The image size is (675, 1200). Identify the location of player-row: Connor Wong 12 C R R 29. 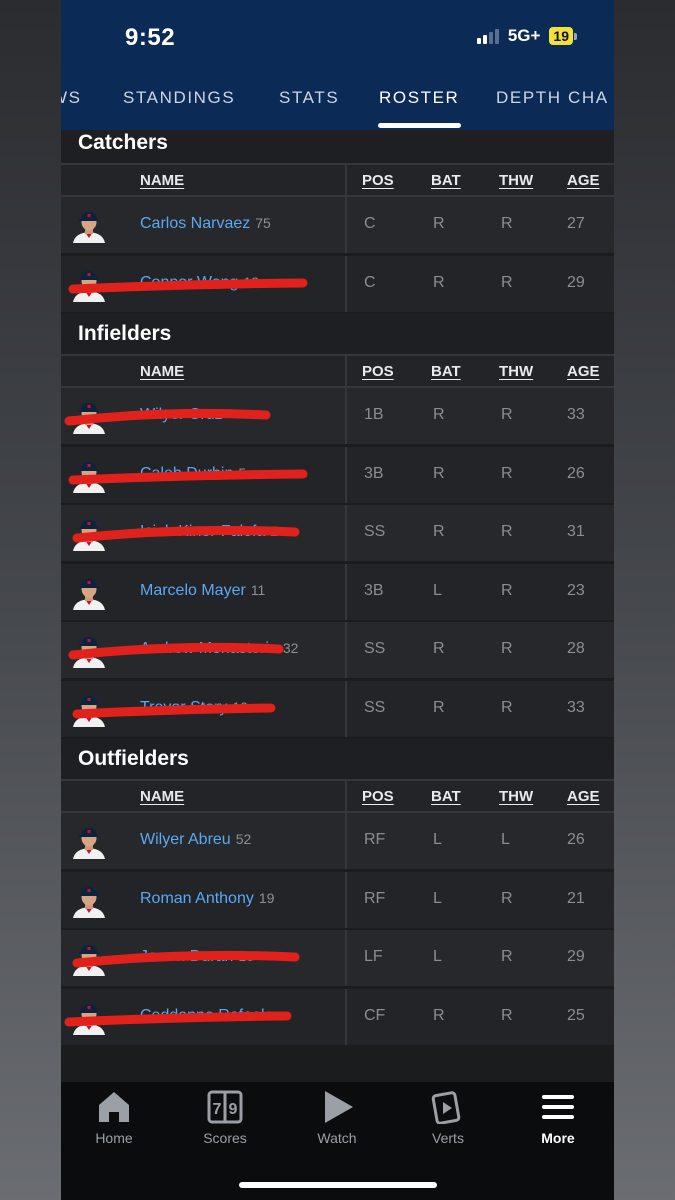
(337, 284).